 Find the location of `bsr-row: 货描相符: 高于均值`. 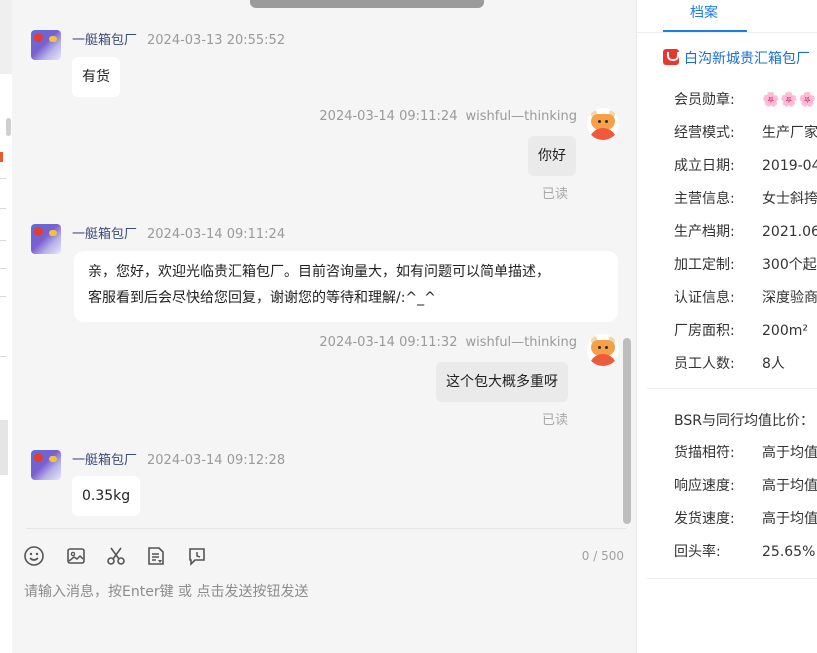

bsr-row: 货描相符: 高于均值 is located at coordinates (745, 452).